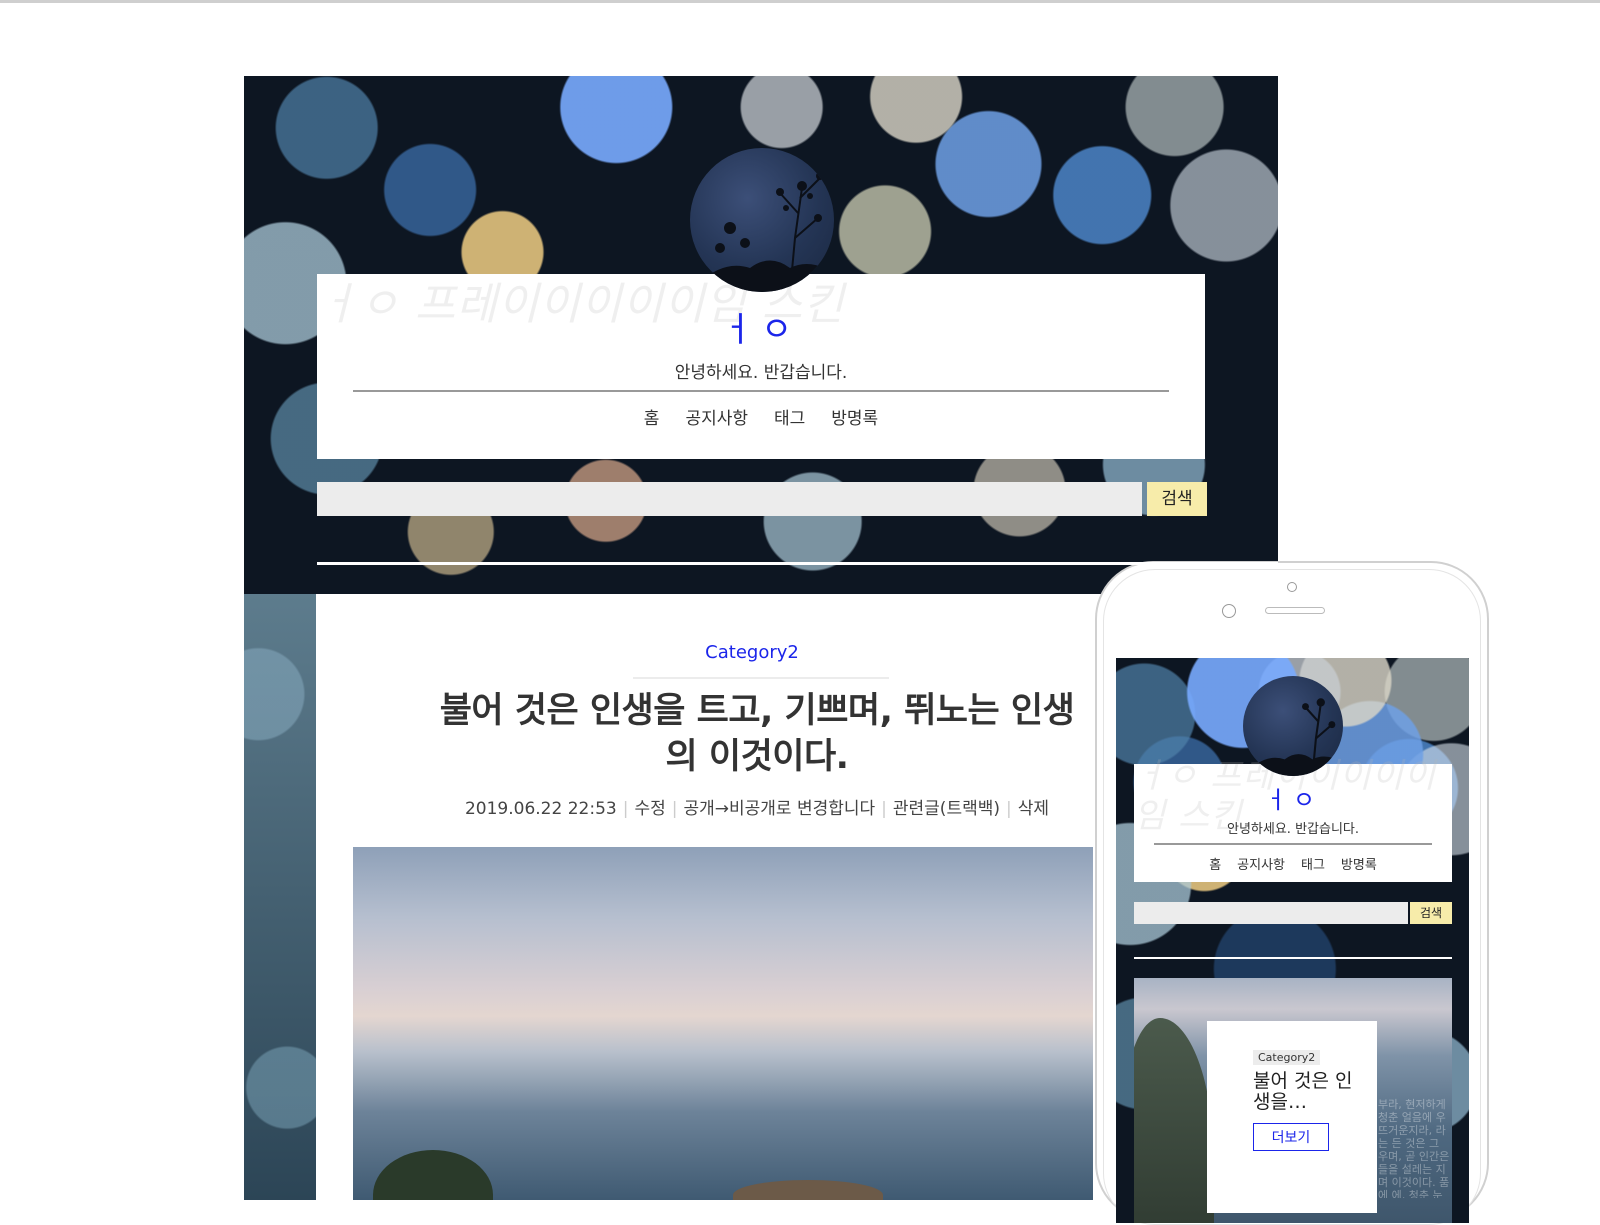 The height and width of the screenshot is (1225, 1600). What do you see at coordinates (1292, 1117) in the screenshot?
I see `mobile-post-card: Category2 불어 것은 인생을… 더보기` at bounding box center [1292, 1117].